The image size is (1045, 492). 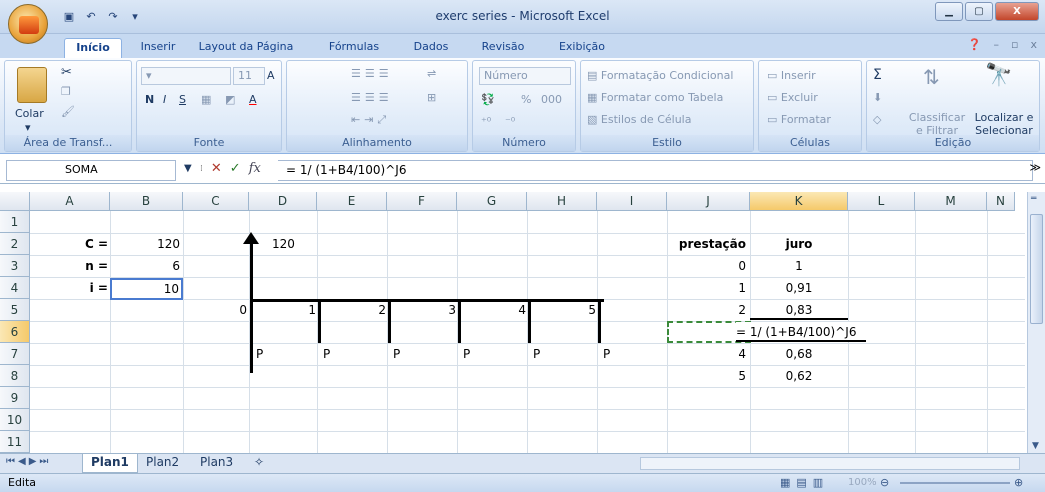 What do you see at coordinates (706, 288) in the screenshot?
I see `cell-j4: 1` at bounding box center [706, 288].